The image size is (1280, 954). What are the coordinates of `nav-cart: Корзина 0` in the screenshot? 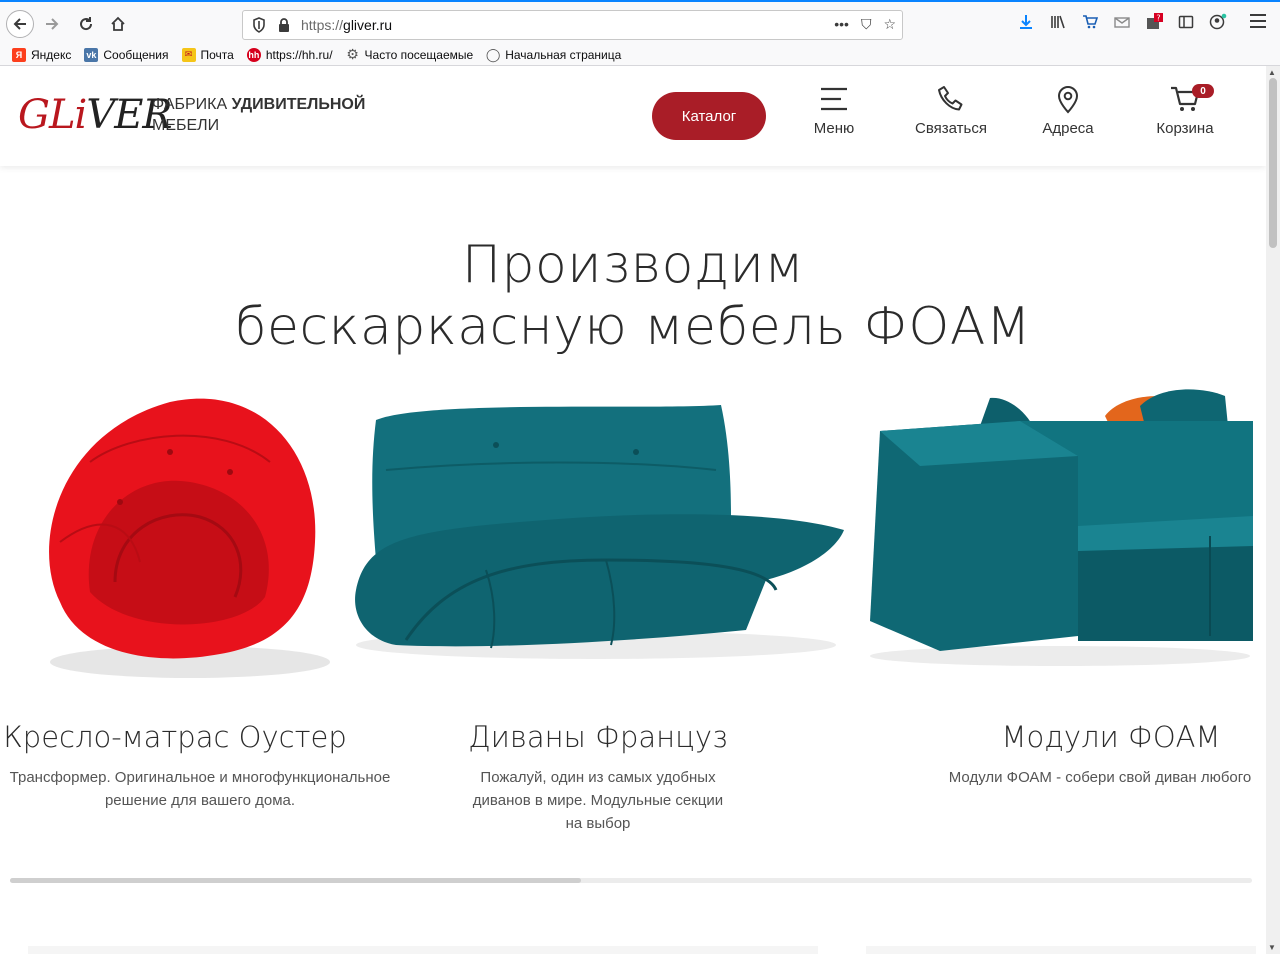 It's located at (1185, 110).